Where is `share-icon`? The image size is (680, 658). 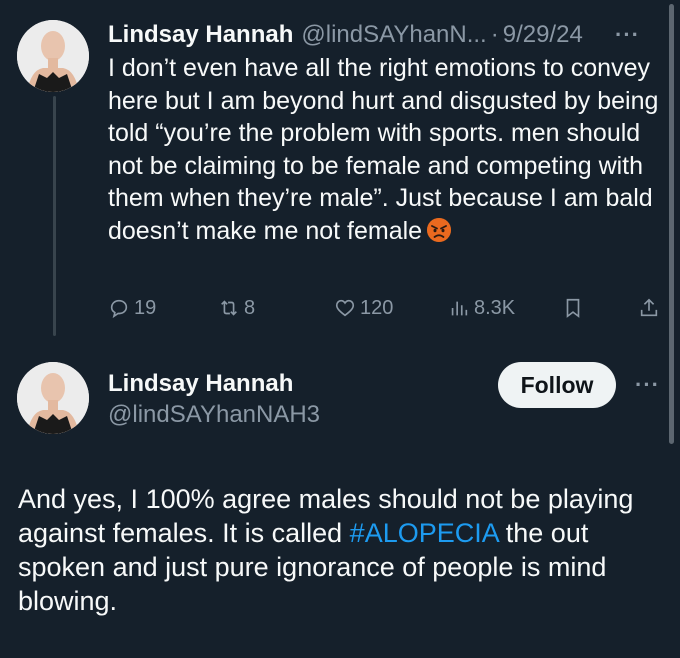 share-icon is located at coordinates (649, 307).